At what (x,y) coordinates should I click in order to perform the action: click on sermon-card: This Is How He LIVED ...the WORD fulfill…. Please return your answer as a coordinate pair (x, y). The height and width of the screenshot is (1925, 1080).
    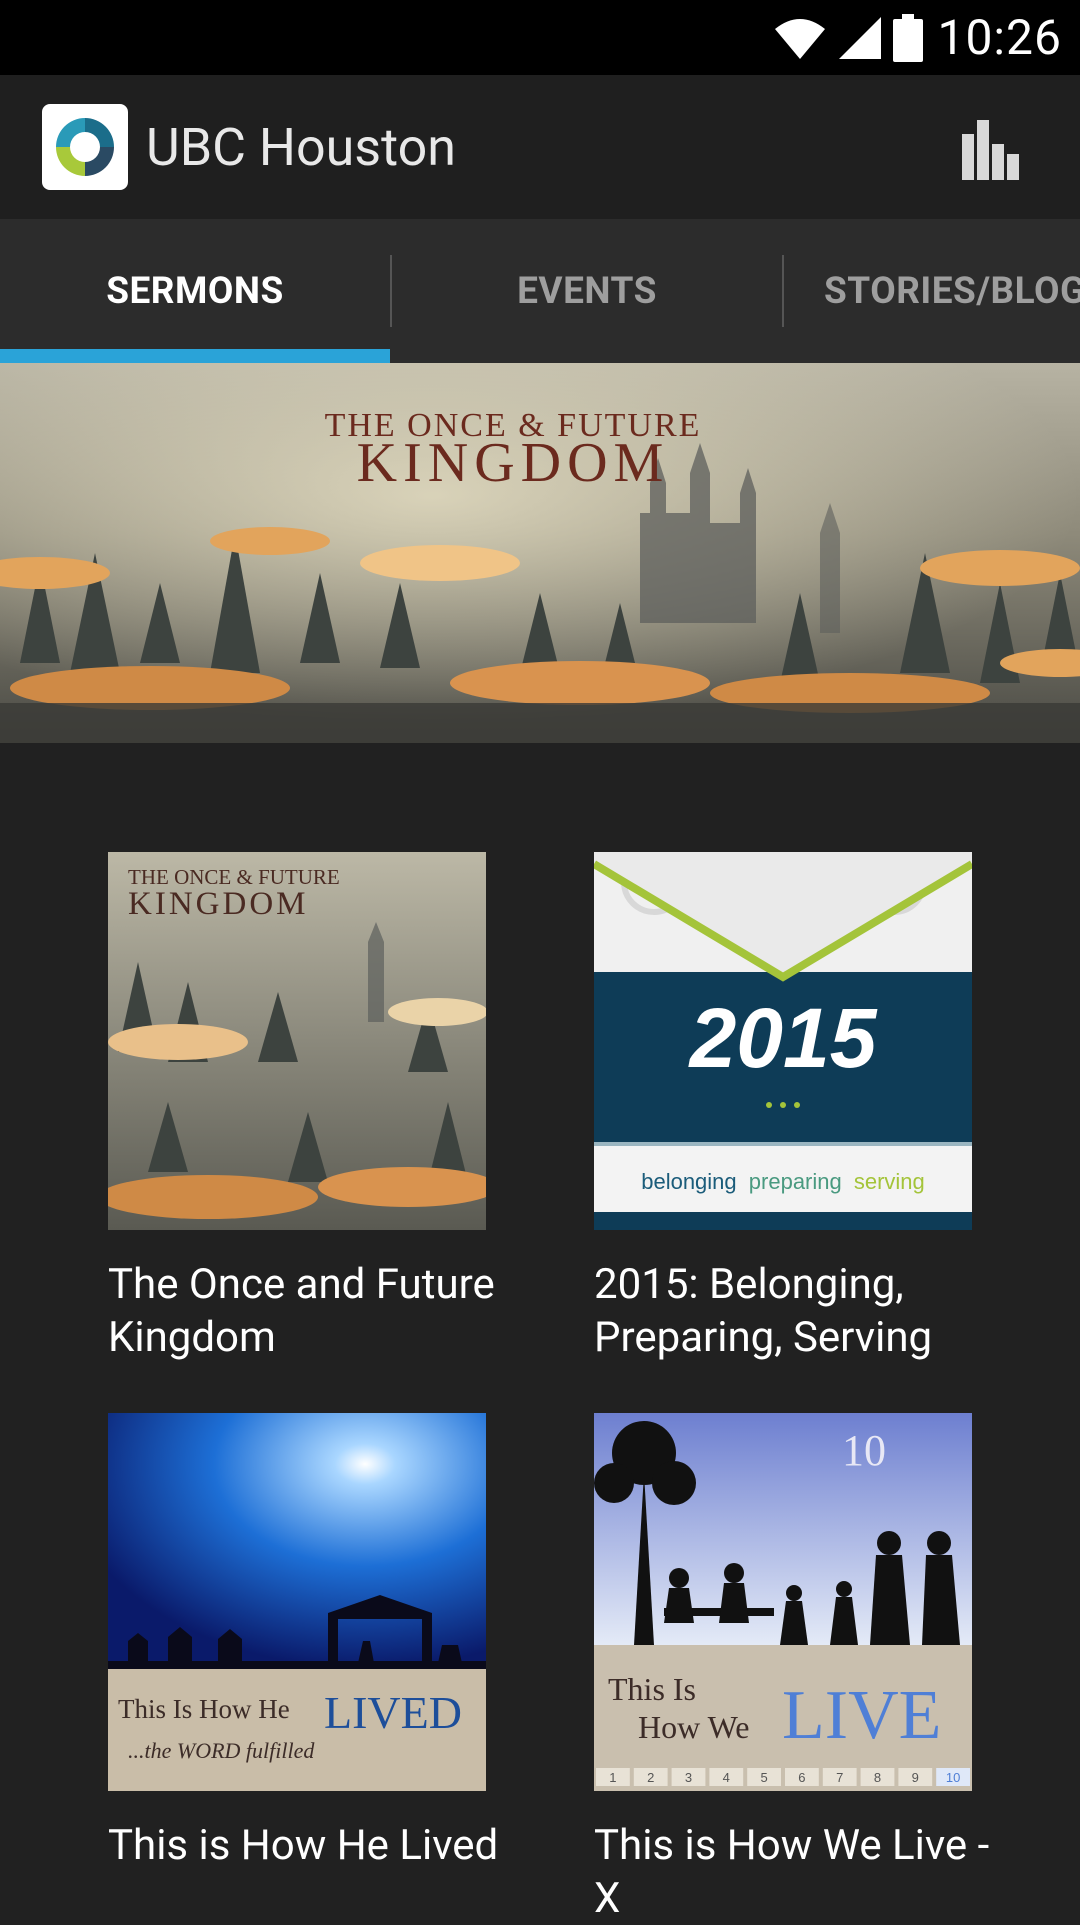
    Looking at the image, I should click on (303, 1642).